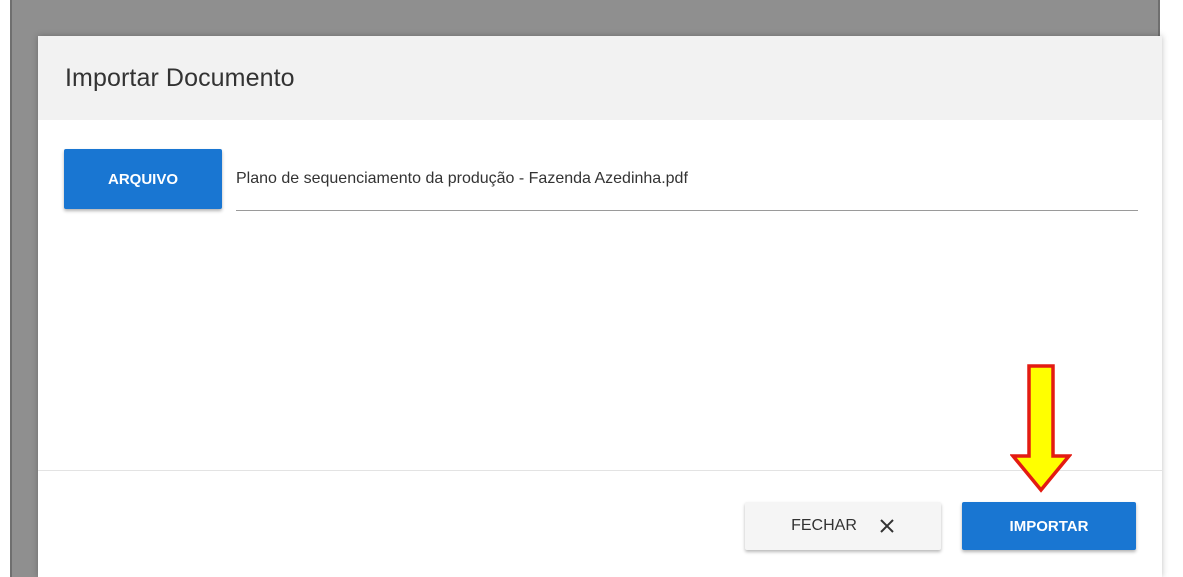 The height and width of the screenshot is (577, 1183). What do you see at coordinates (1049, 526) in the screenshot?
I see `import-button: IMPORTAR` at bounding box center [1049, 526].